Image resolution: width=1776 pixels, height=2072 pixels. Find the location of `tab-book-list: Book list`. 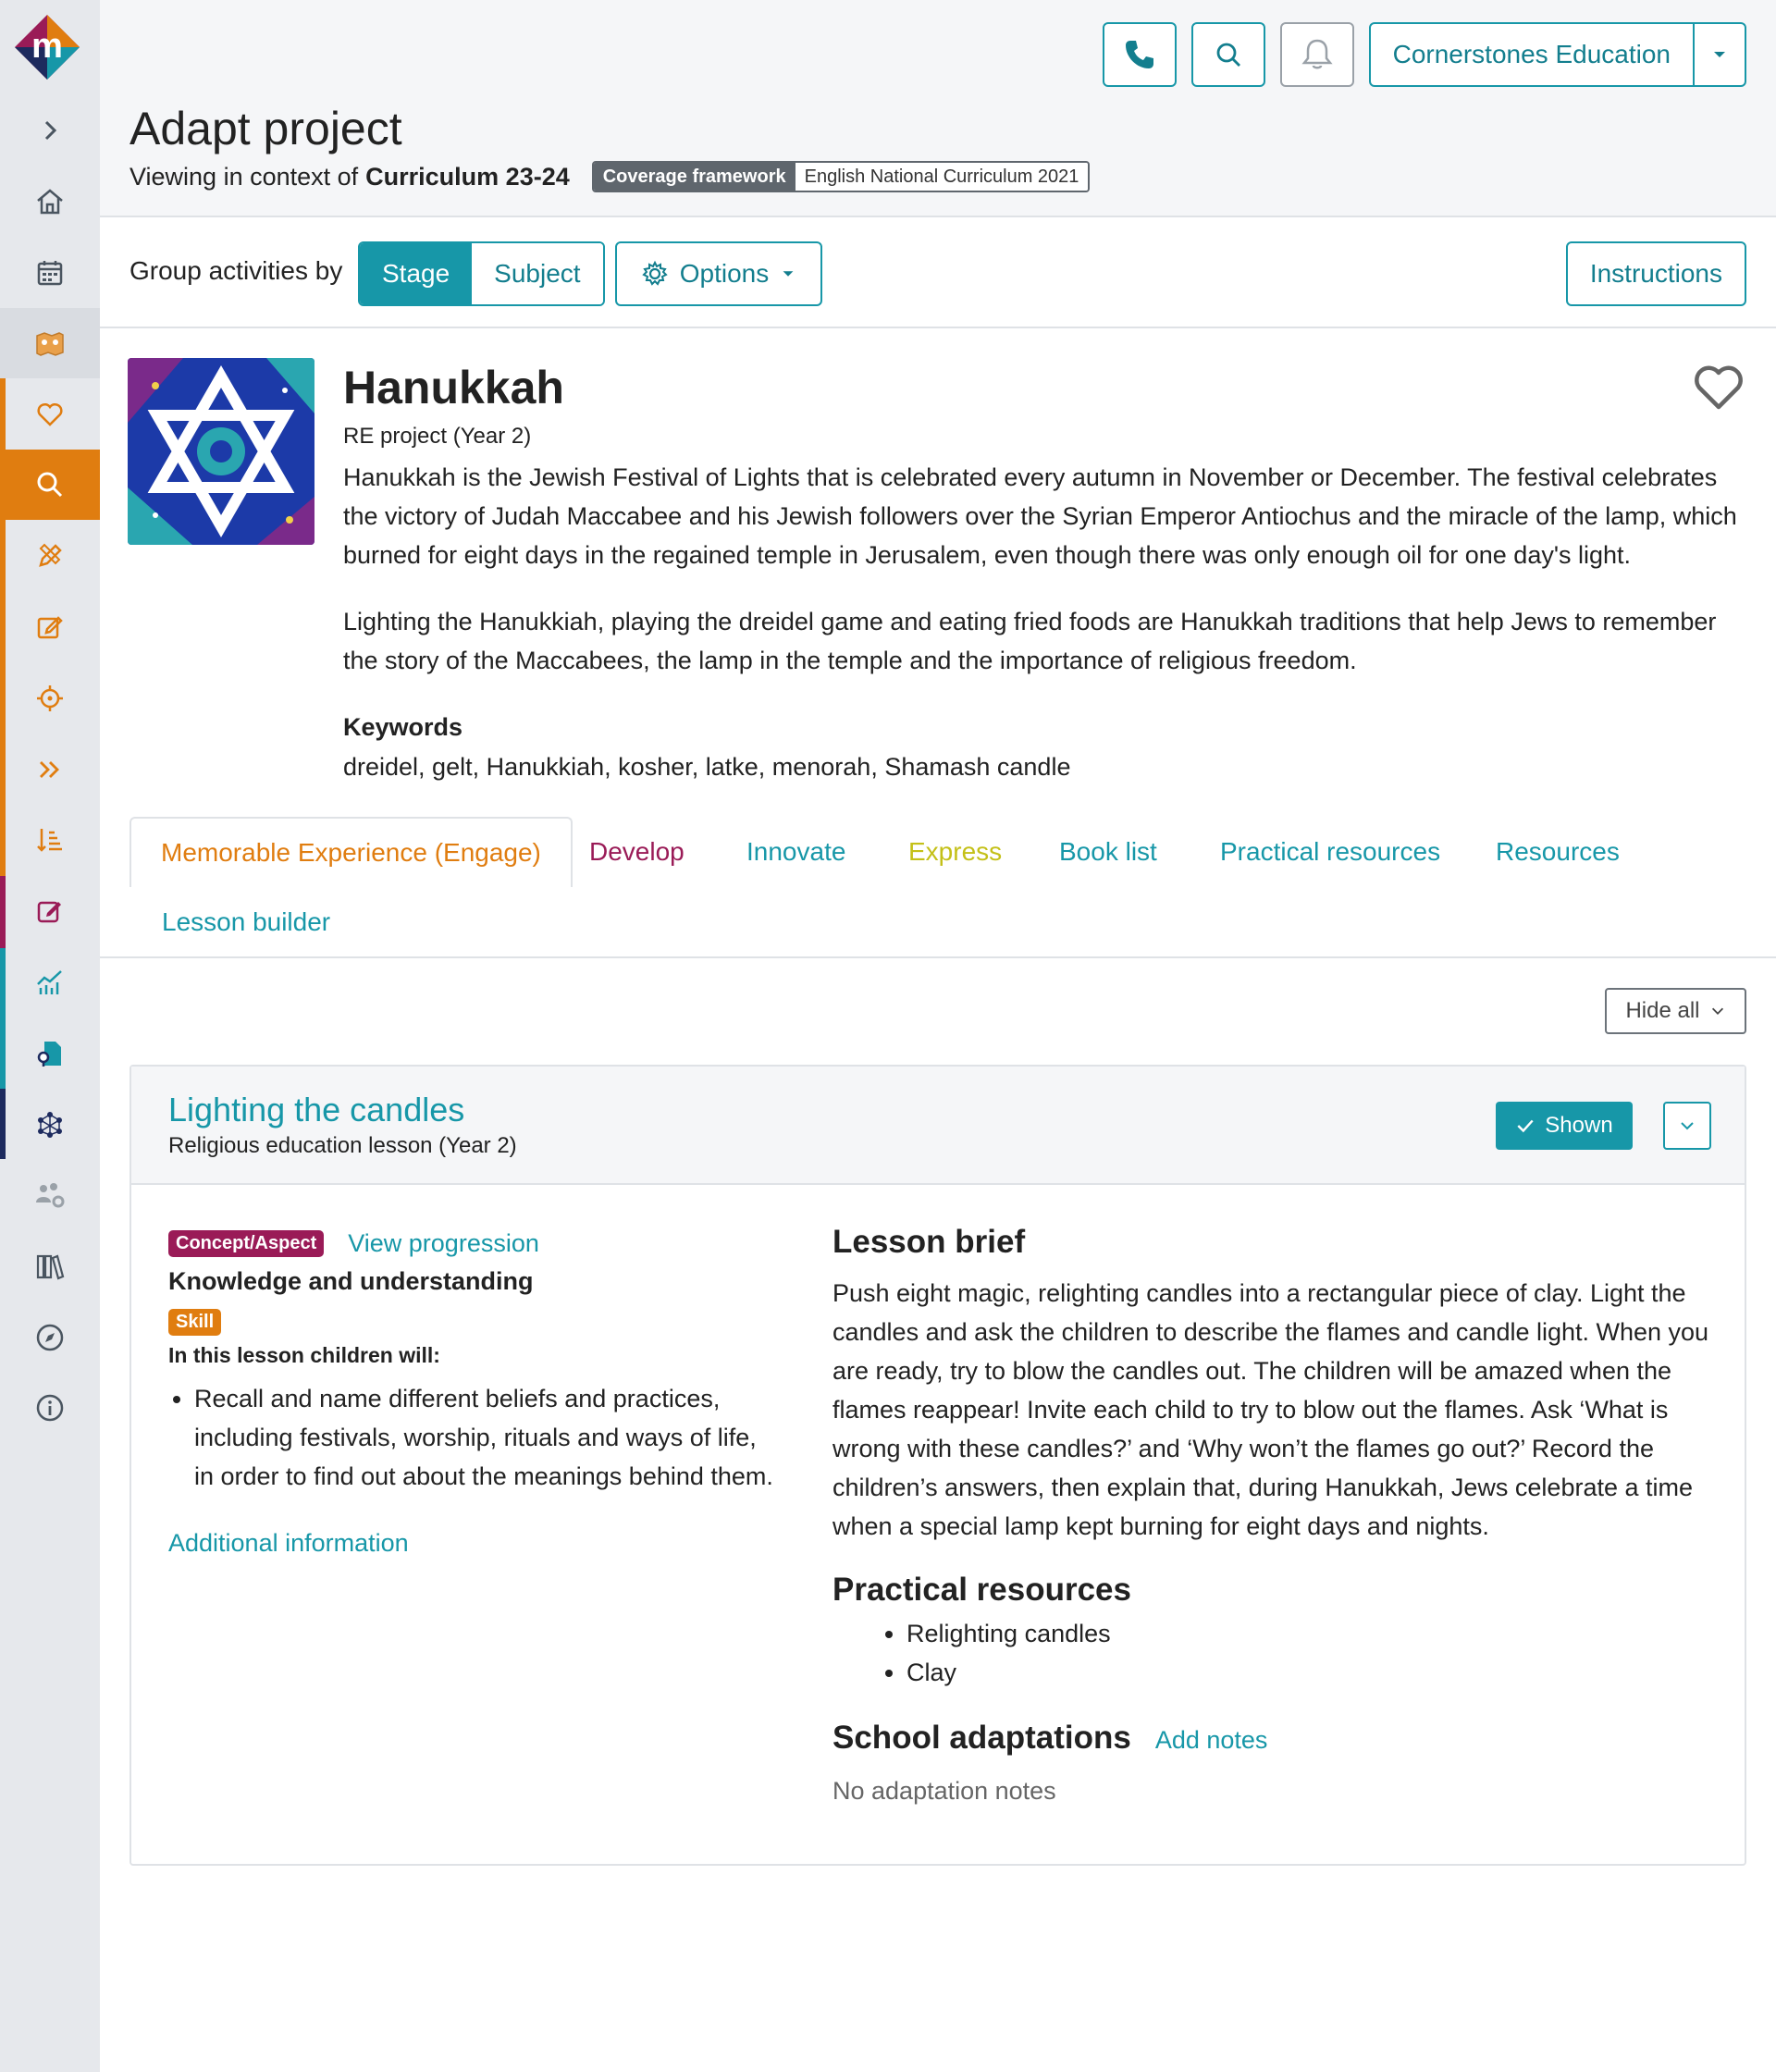

tab-book-list: Book list is located at coordinates (1108, 852).